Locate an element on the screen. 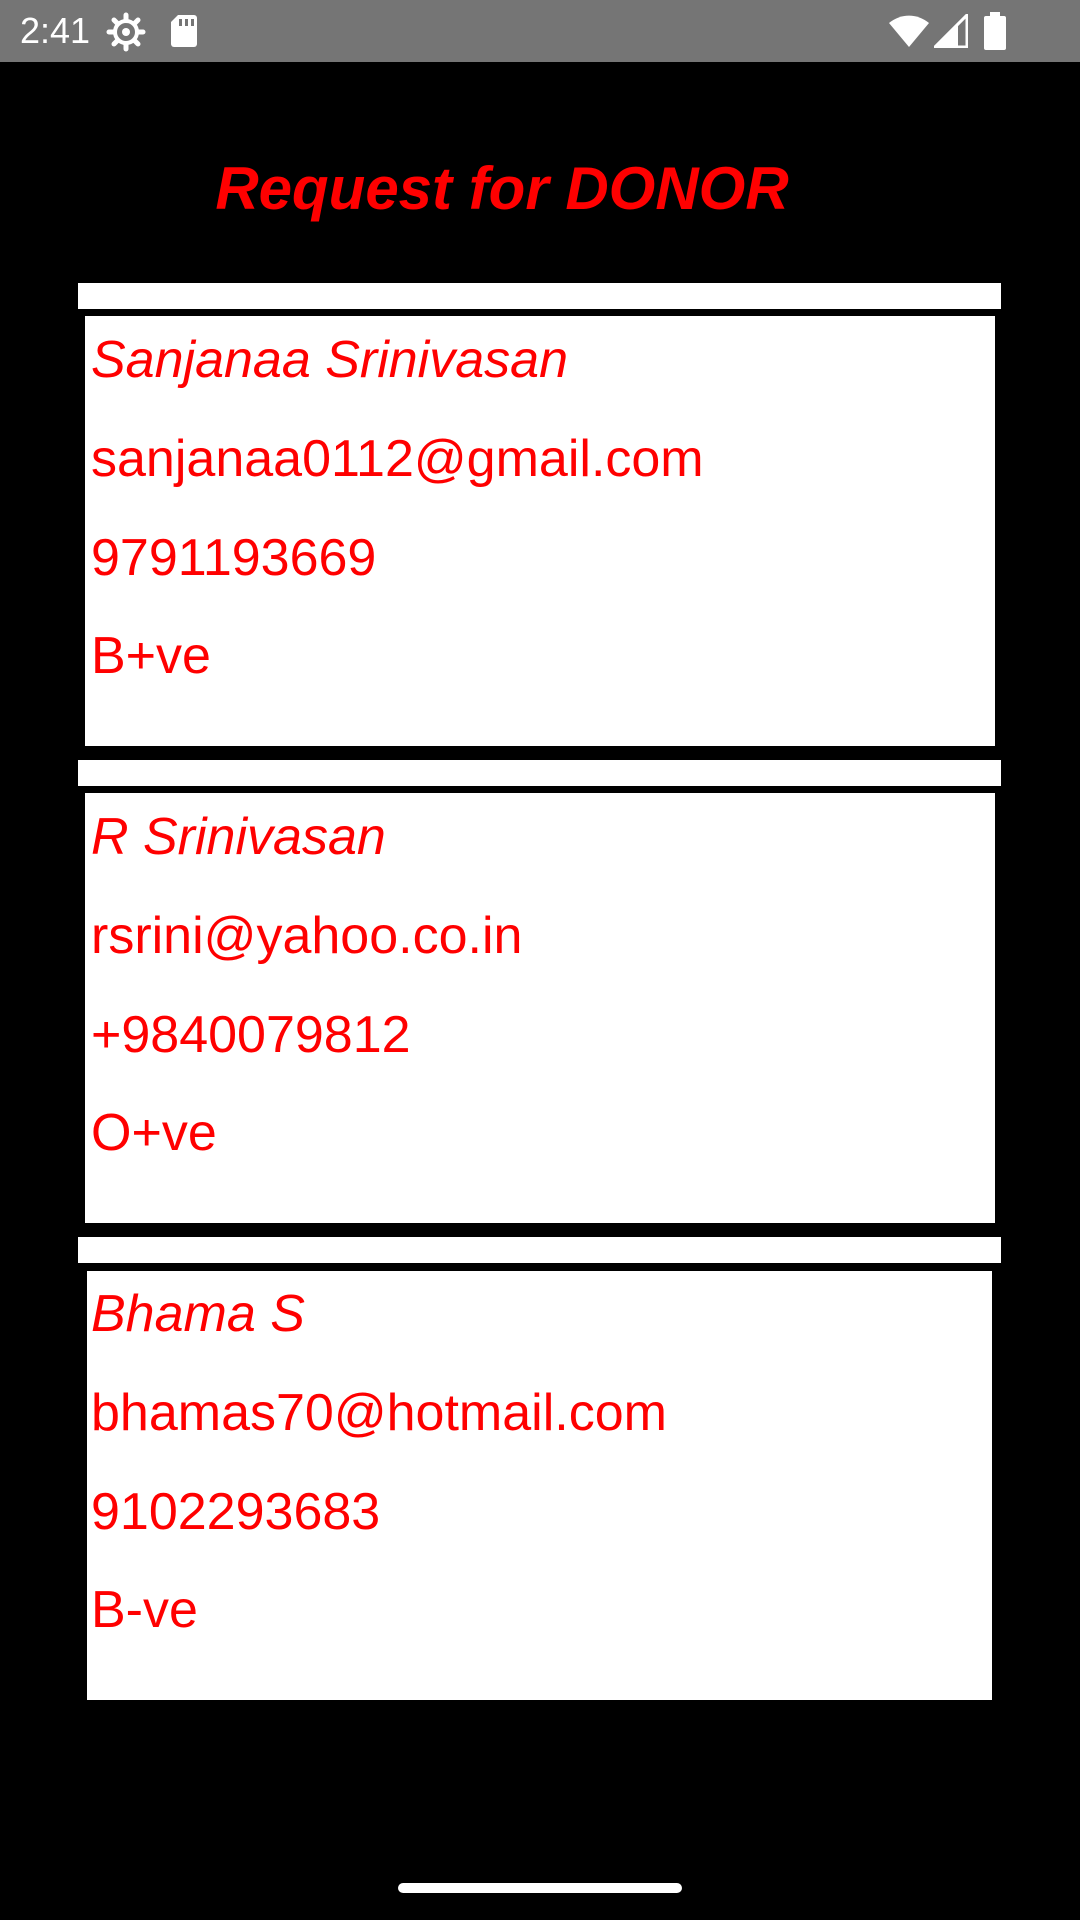  home-gesture-handle is located at coordinates (540, 1888).